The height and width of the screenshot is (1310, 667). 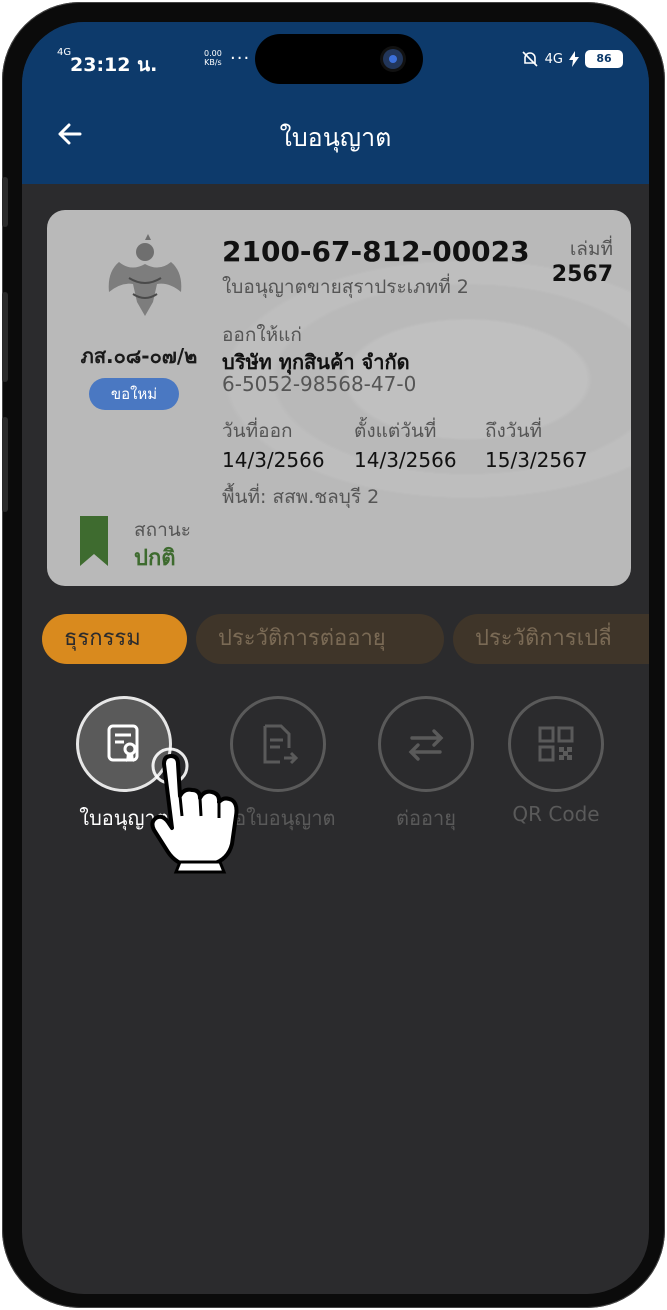 What do you see at coordinates (395, 431) in the screenshot?
I see `date-label: ตั้งแต่วันที่` at bounding box center [395, 431].